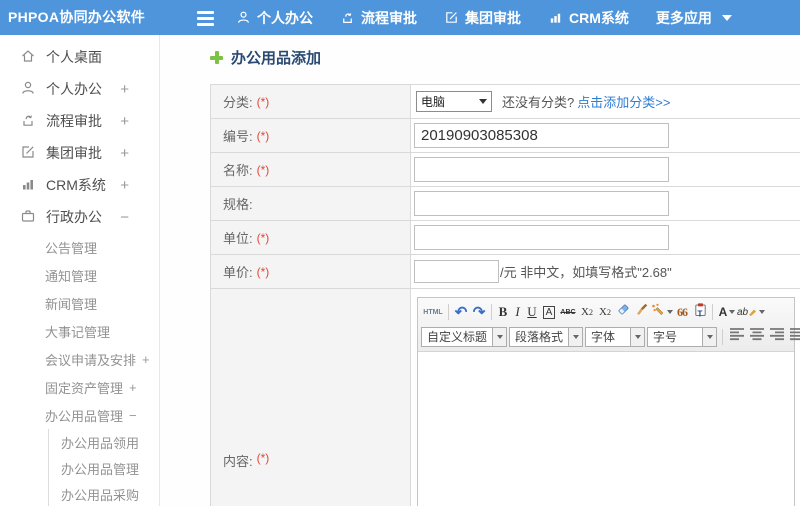  Describe the element at coordinates (461, 312) in the screenshot. I see `undo-button: ↶` at that location.